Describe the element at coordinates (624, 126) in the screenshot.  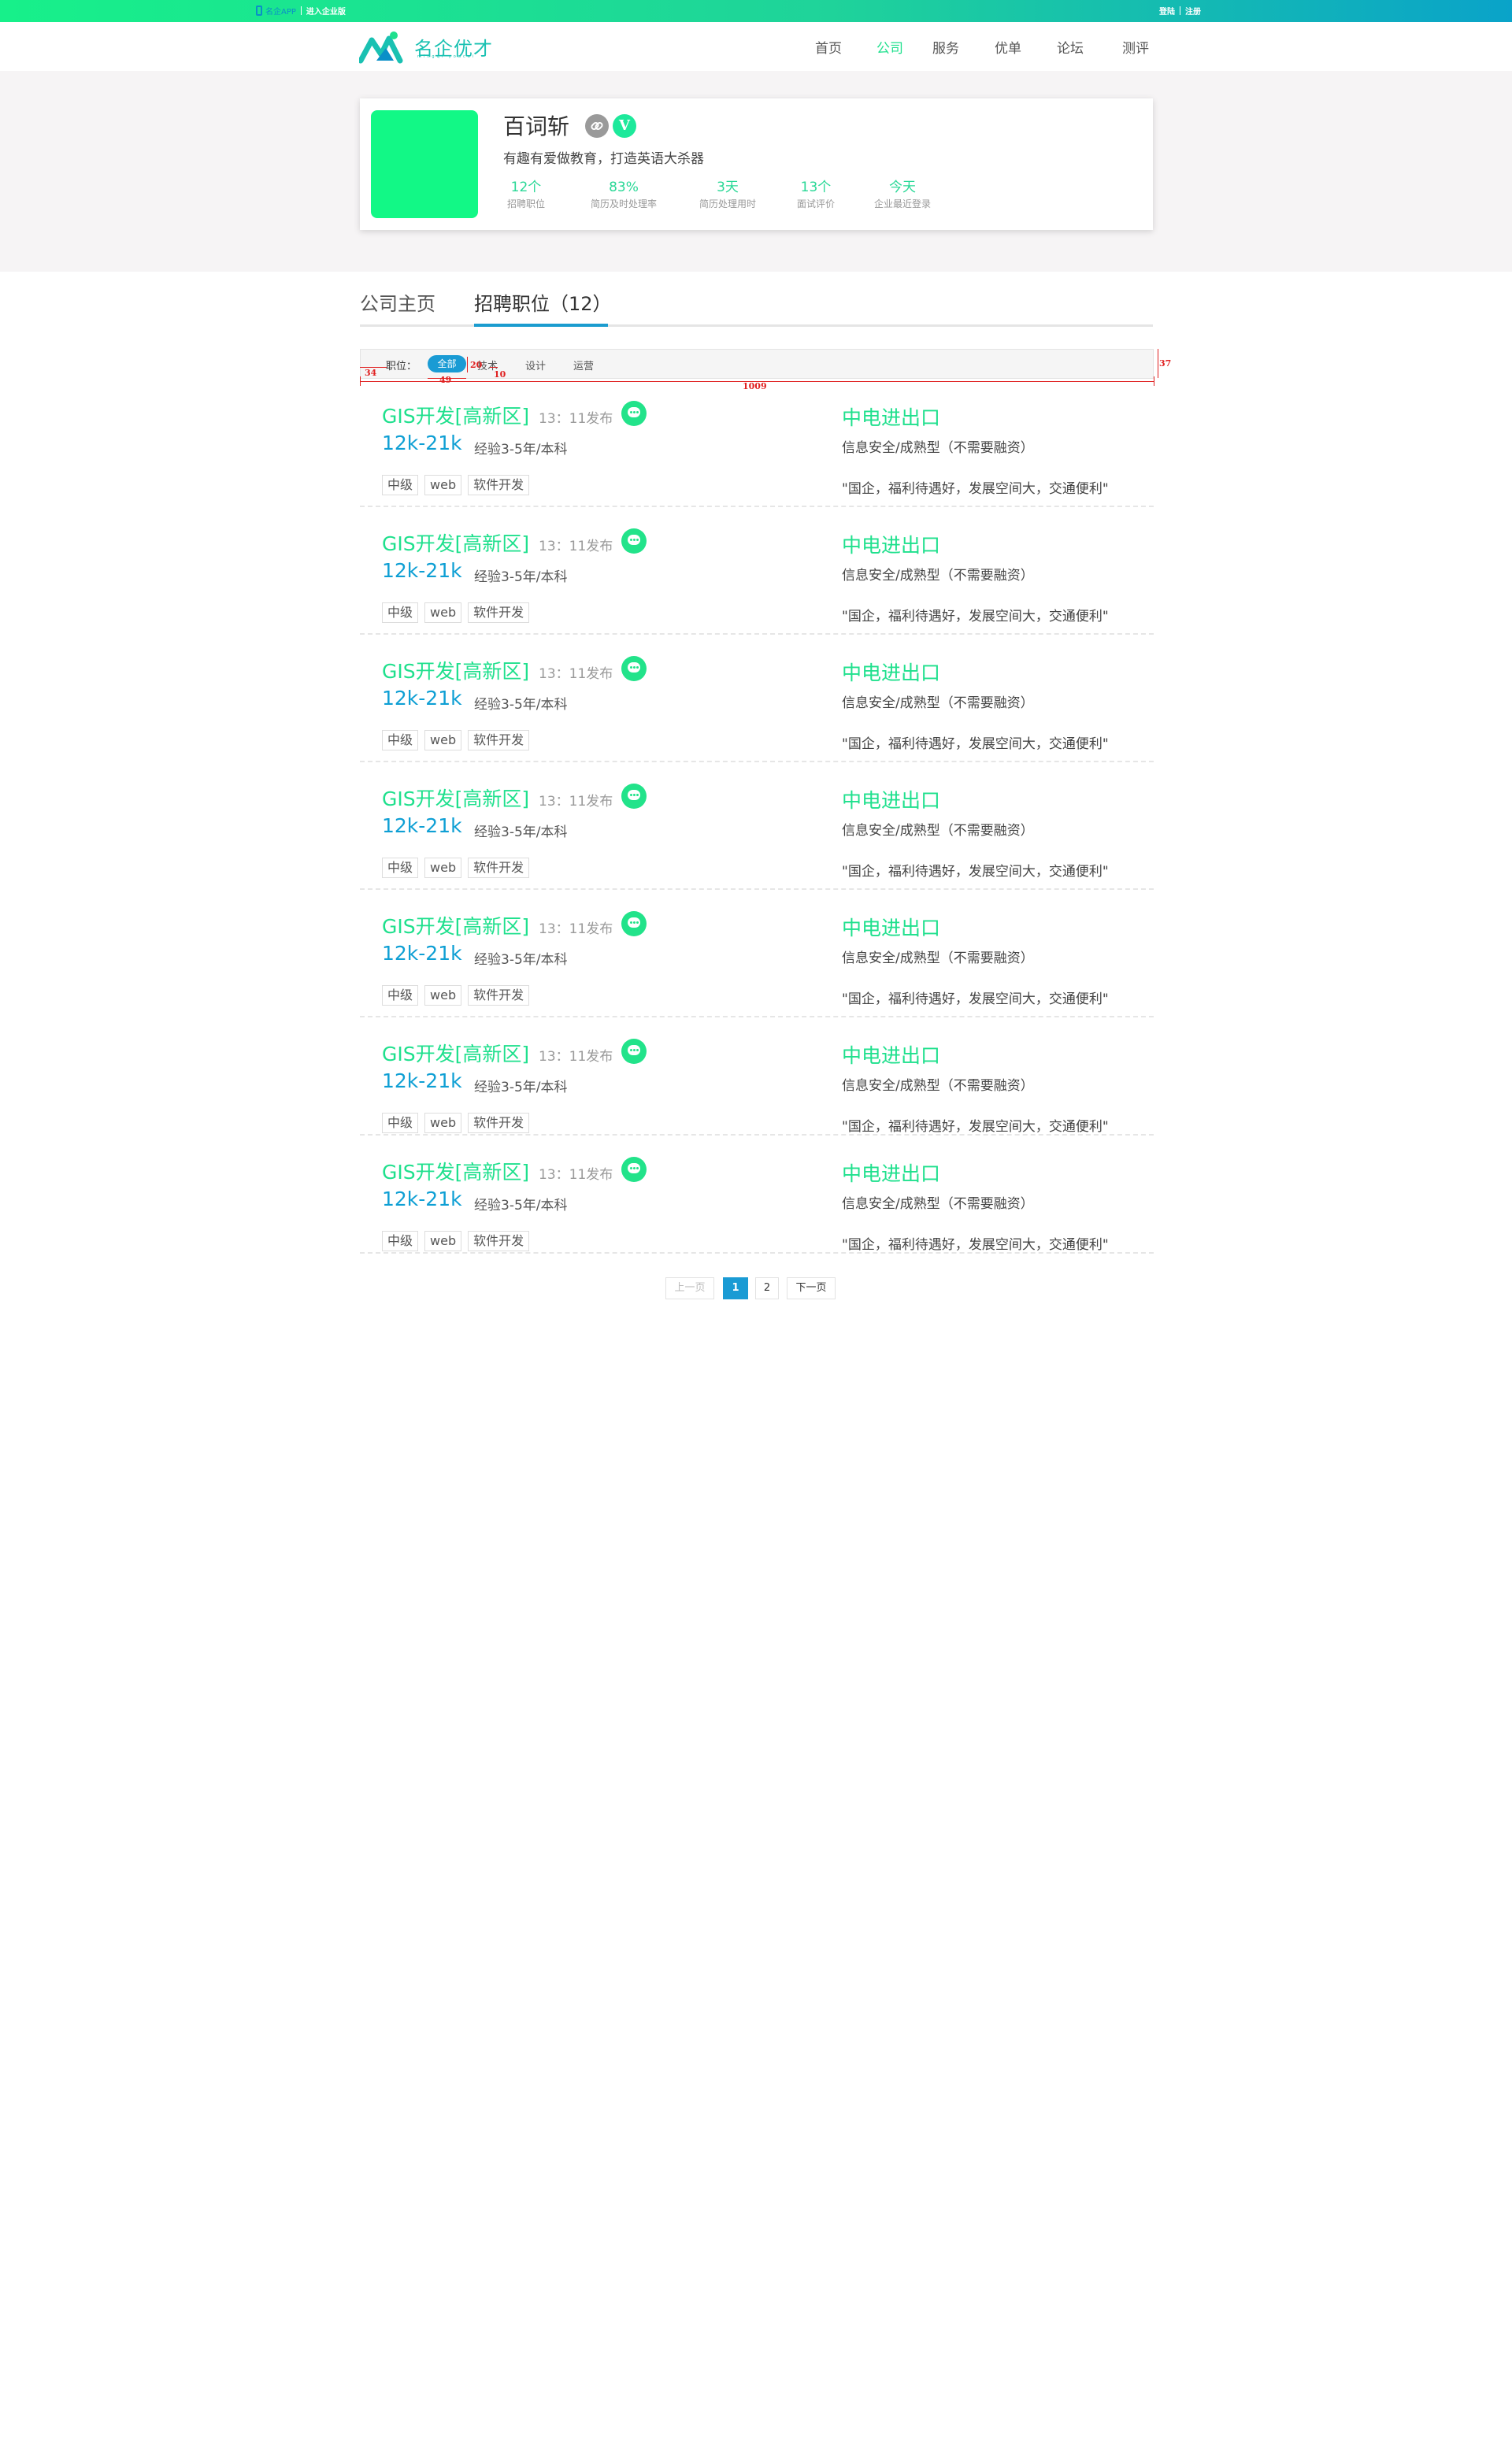
I see `verified-icon: V` at that location.